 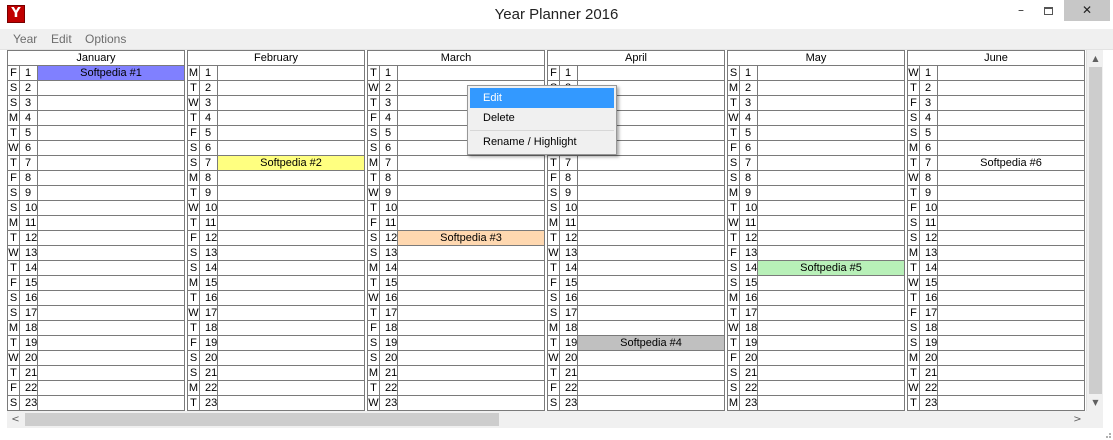 What do you see at coordinates (1095, 402) in the screenshot?
I see `scroll-down-icon: ▼` at bounding box center [1095, 402].